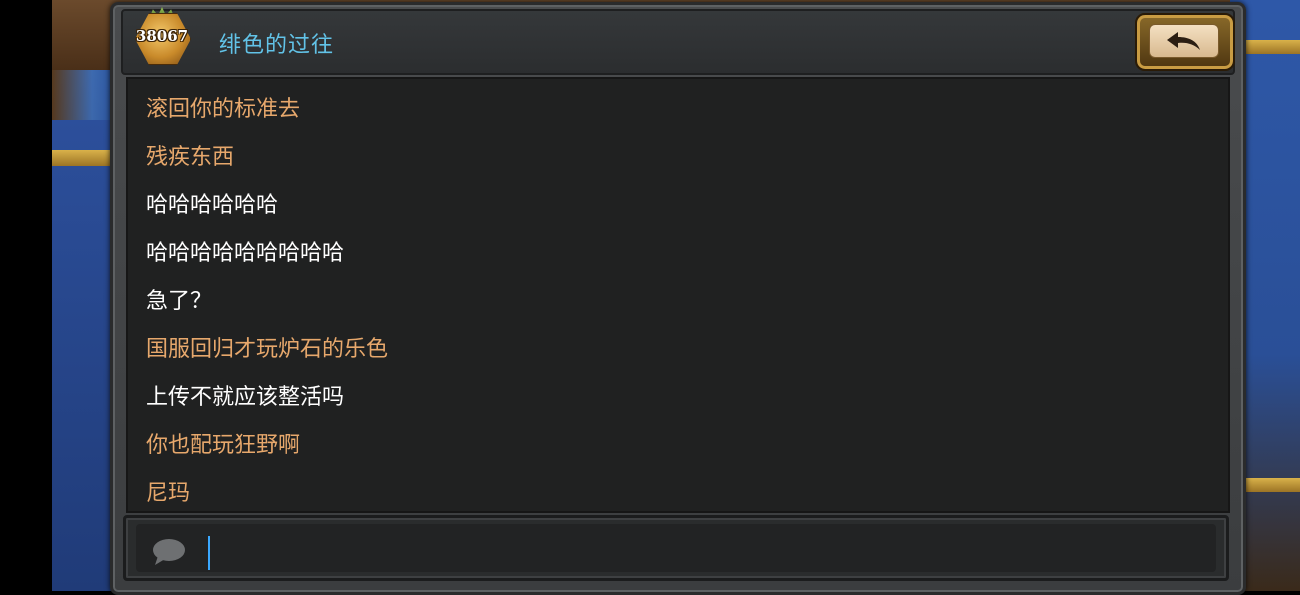 Image resolution: width=1300 pixels, height=595 pixels. Describe the element at coordinates (209, 553) in the screenshot. I see `text-caret` at that location.